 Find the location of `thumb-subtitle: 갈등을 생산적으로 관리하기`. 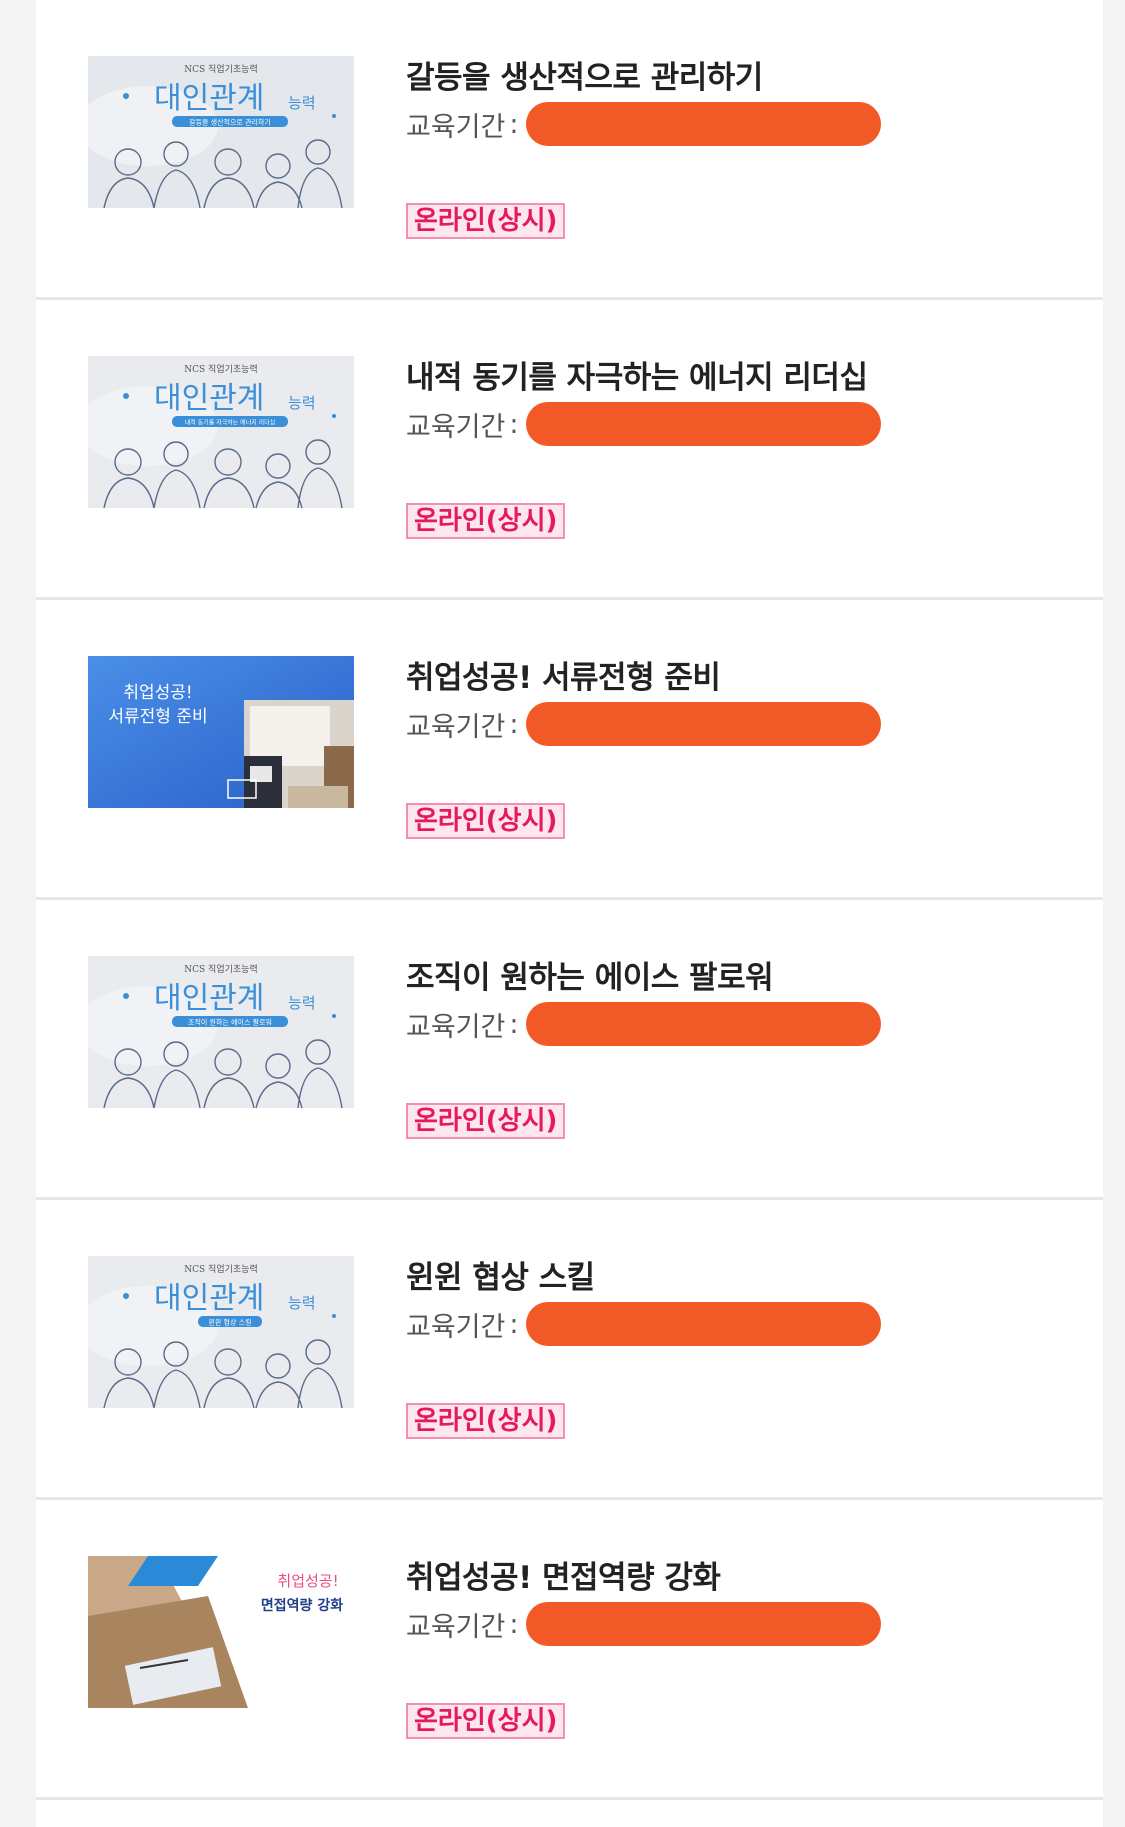

thumb-subtitle: 갈등을 생산적으로 관리하기 is located at coordinates (230, 122).